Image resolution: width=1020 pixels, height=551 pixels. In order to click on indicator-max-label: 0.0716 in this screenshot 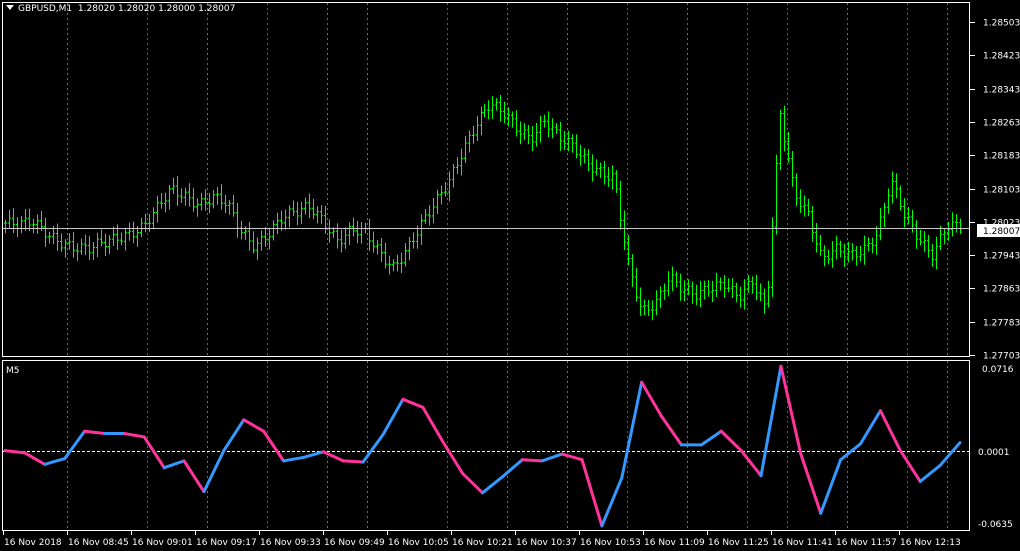, I will do `click(998, 370)`.